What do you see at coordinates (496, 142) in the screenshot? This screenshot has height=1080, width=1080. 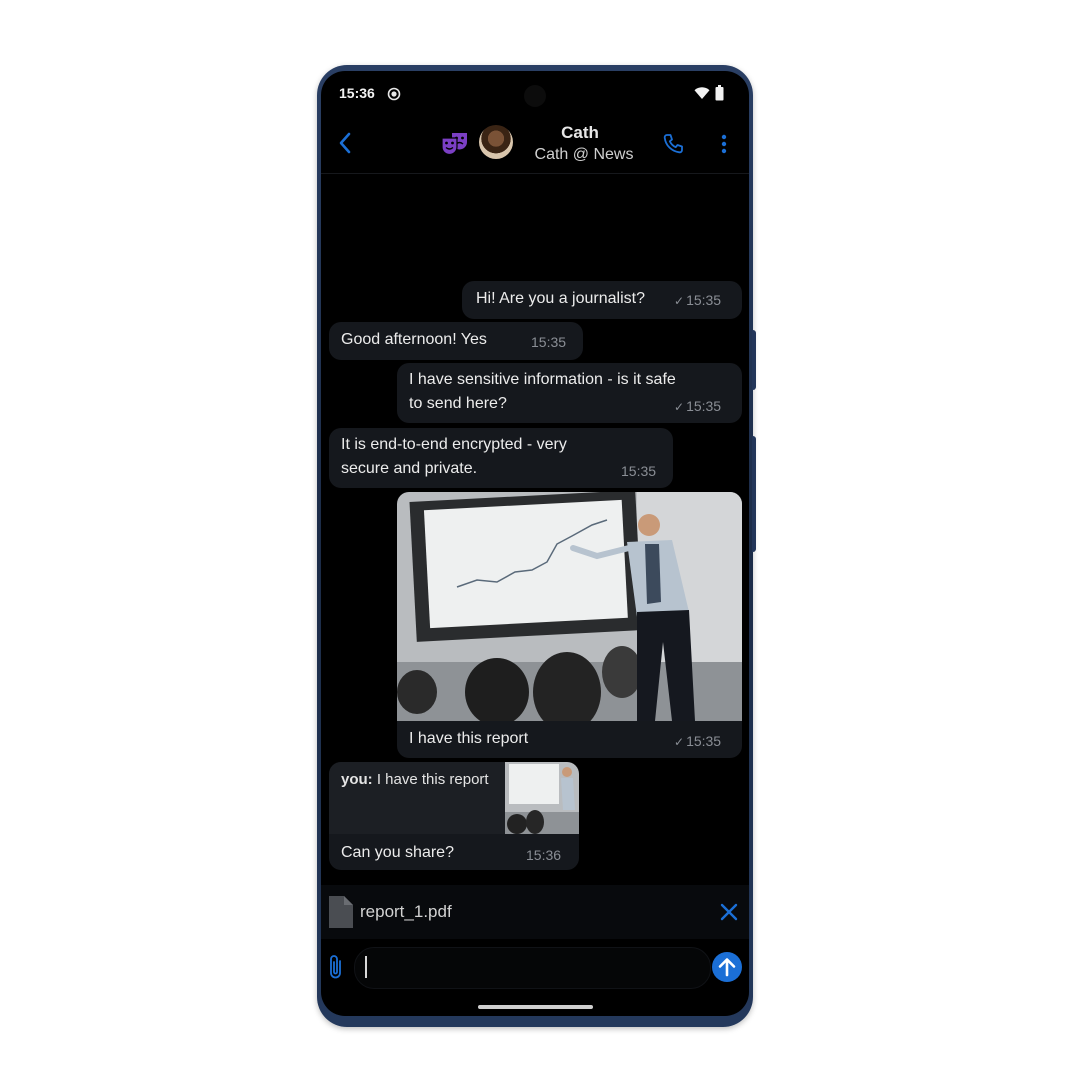 I see `contact-avatar` at bounding box center [496, 142].